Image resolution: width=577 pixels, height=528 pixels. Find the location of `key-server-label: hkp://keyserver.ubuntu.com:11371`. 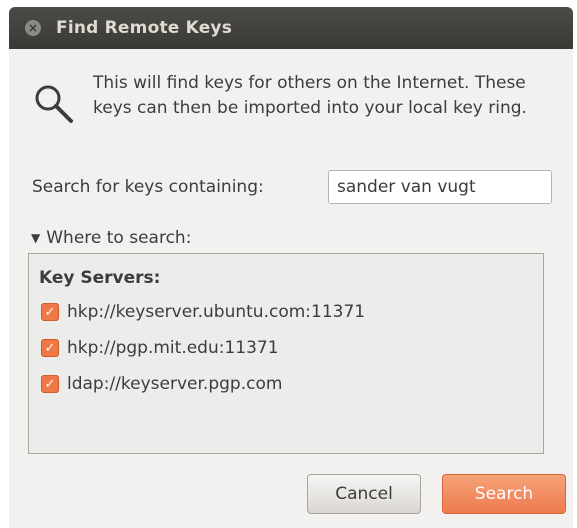

key-server-label: hkp://keyserver.ubuntu.com:11371 is located at coordinates (216, 312).